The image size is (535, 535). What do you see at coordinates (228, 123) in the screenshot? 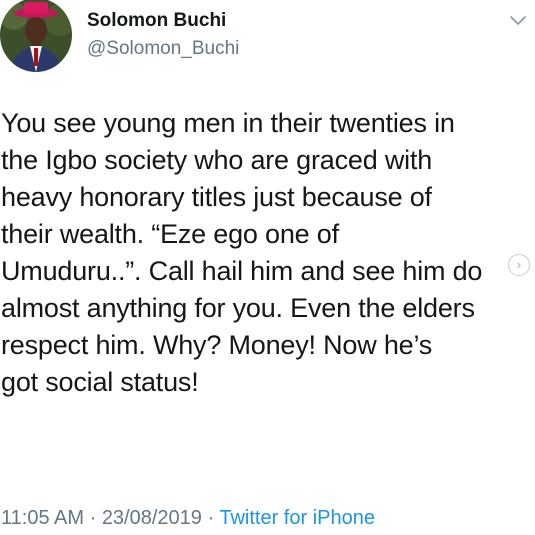
I see `tweet-line: You see young men in their twenties in` at bounding box center [228, 123].